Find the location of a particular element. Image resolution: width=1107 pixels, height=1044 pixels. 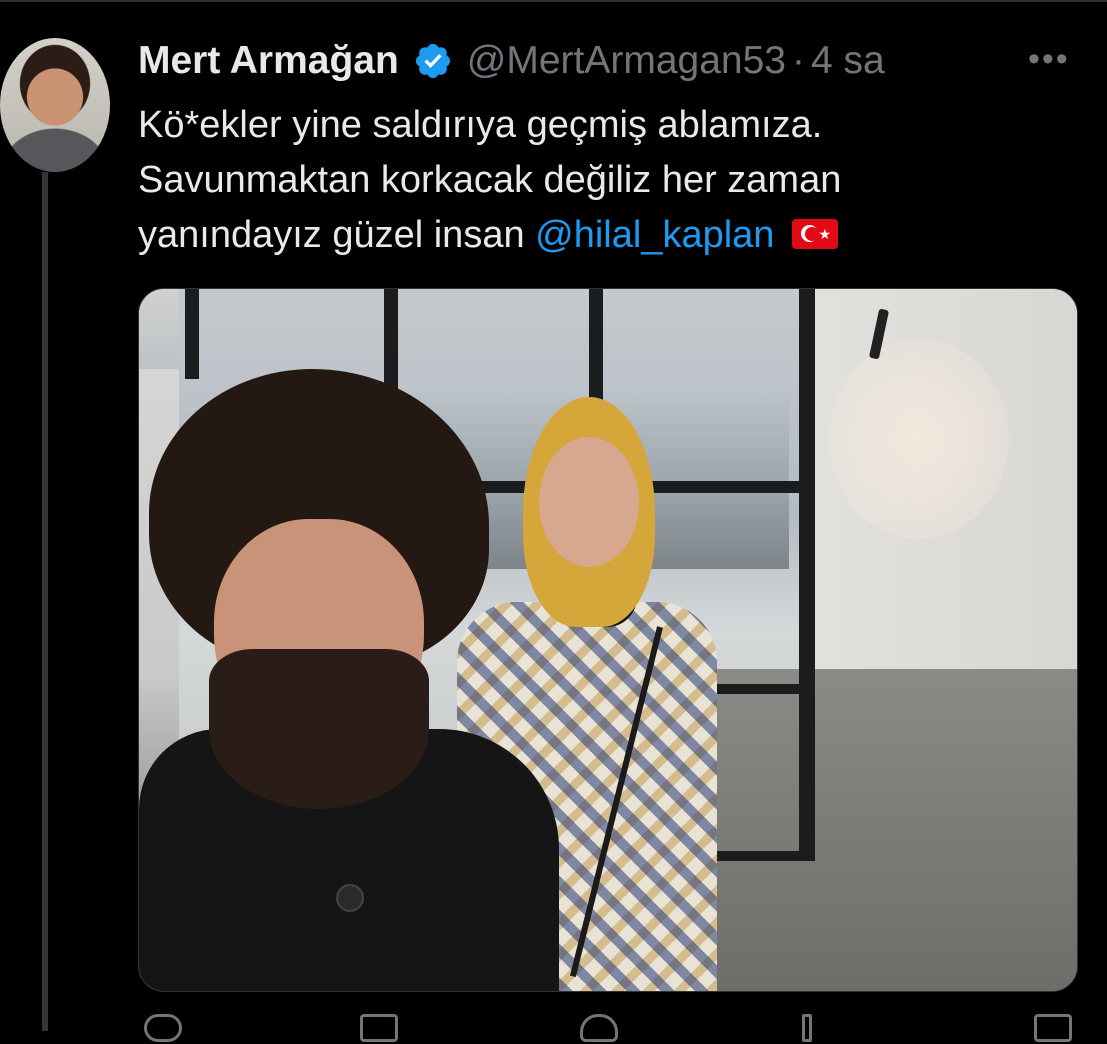

man-beard is located at coordinates (319, 729).